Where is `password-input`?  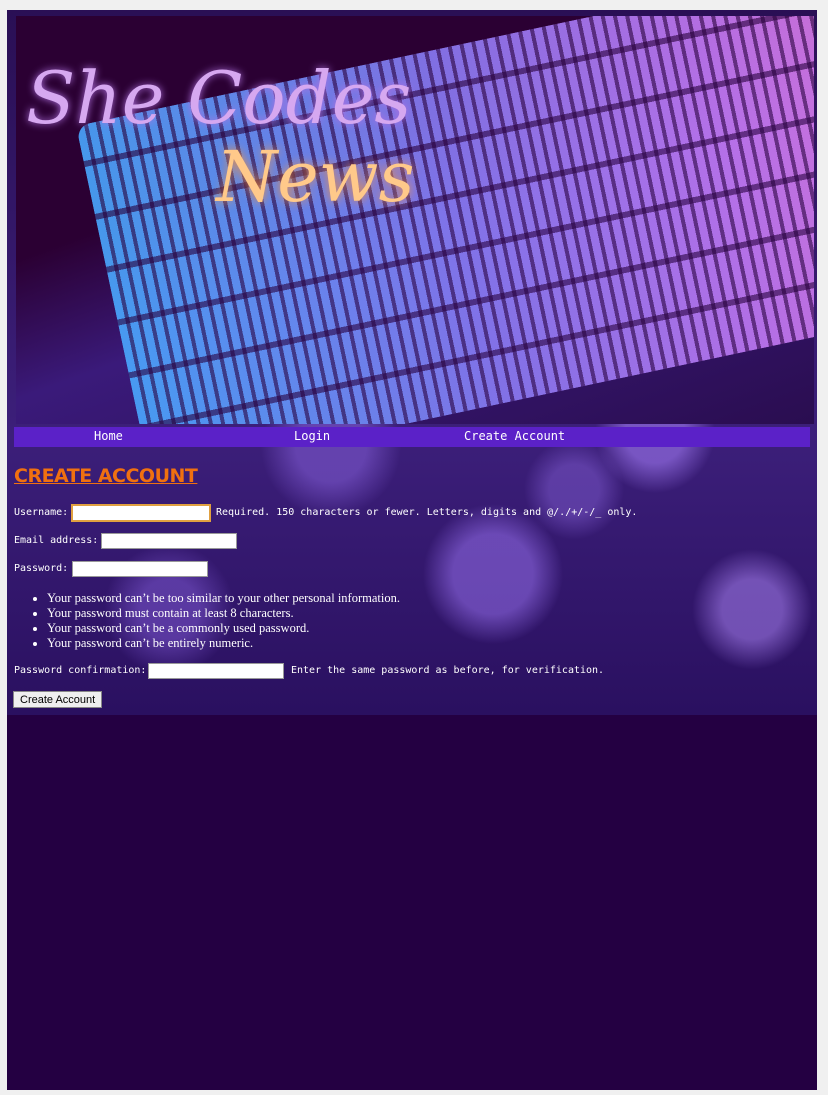 password-input is located at coordinates (140, 569).